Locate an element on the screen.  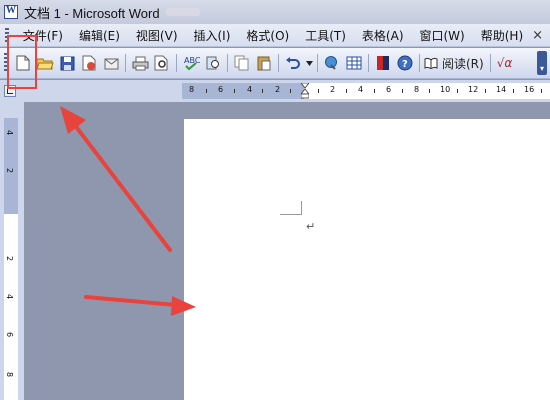
research-icon is located at coordinates (213, 63).